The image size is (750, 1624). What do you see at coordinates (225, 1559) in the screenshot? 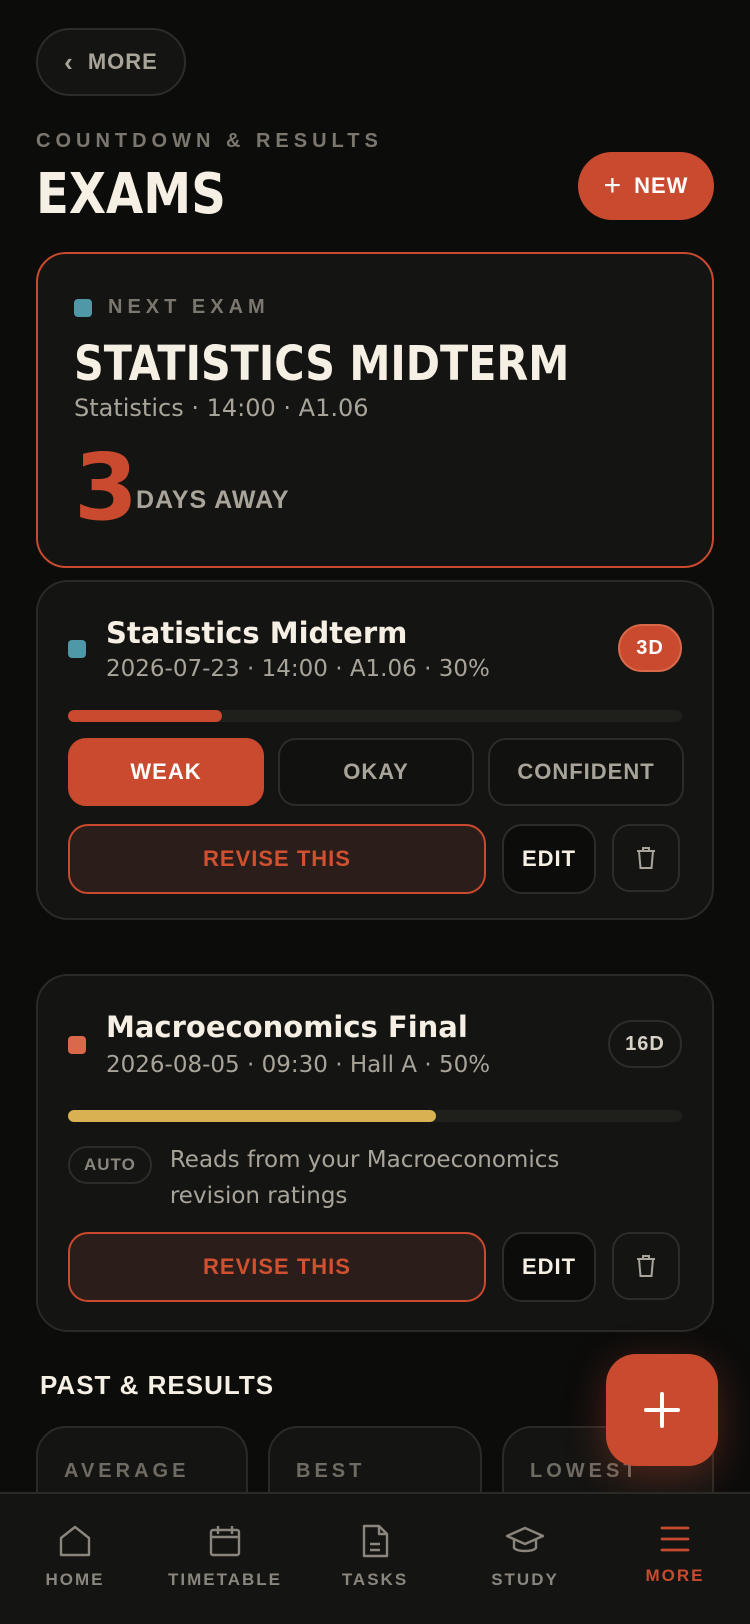
I see `nav-item-timetable: TIMETABLE` at bounding box center [225, 1559].